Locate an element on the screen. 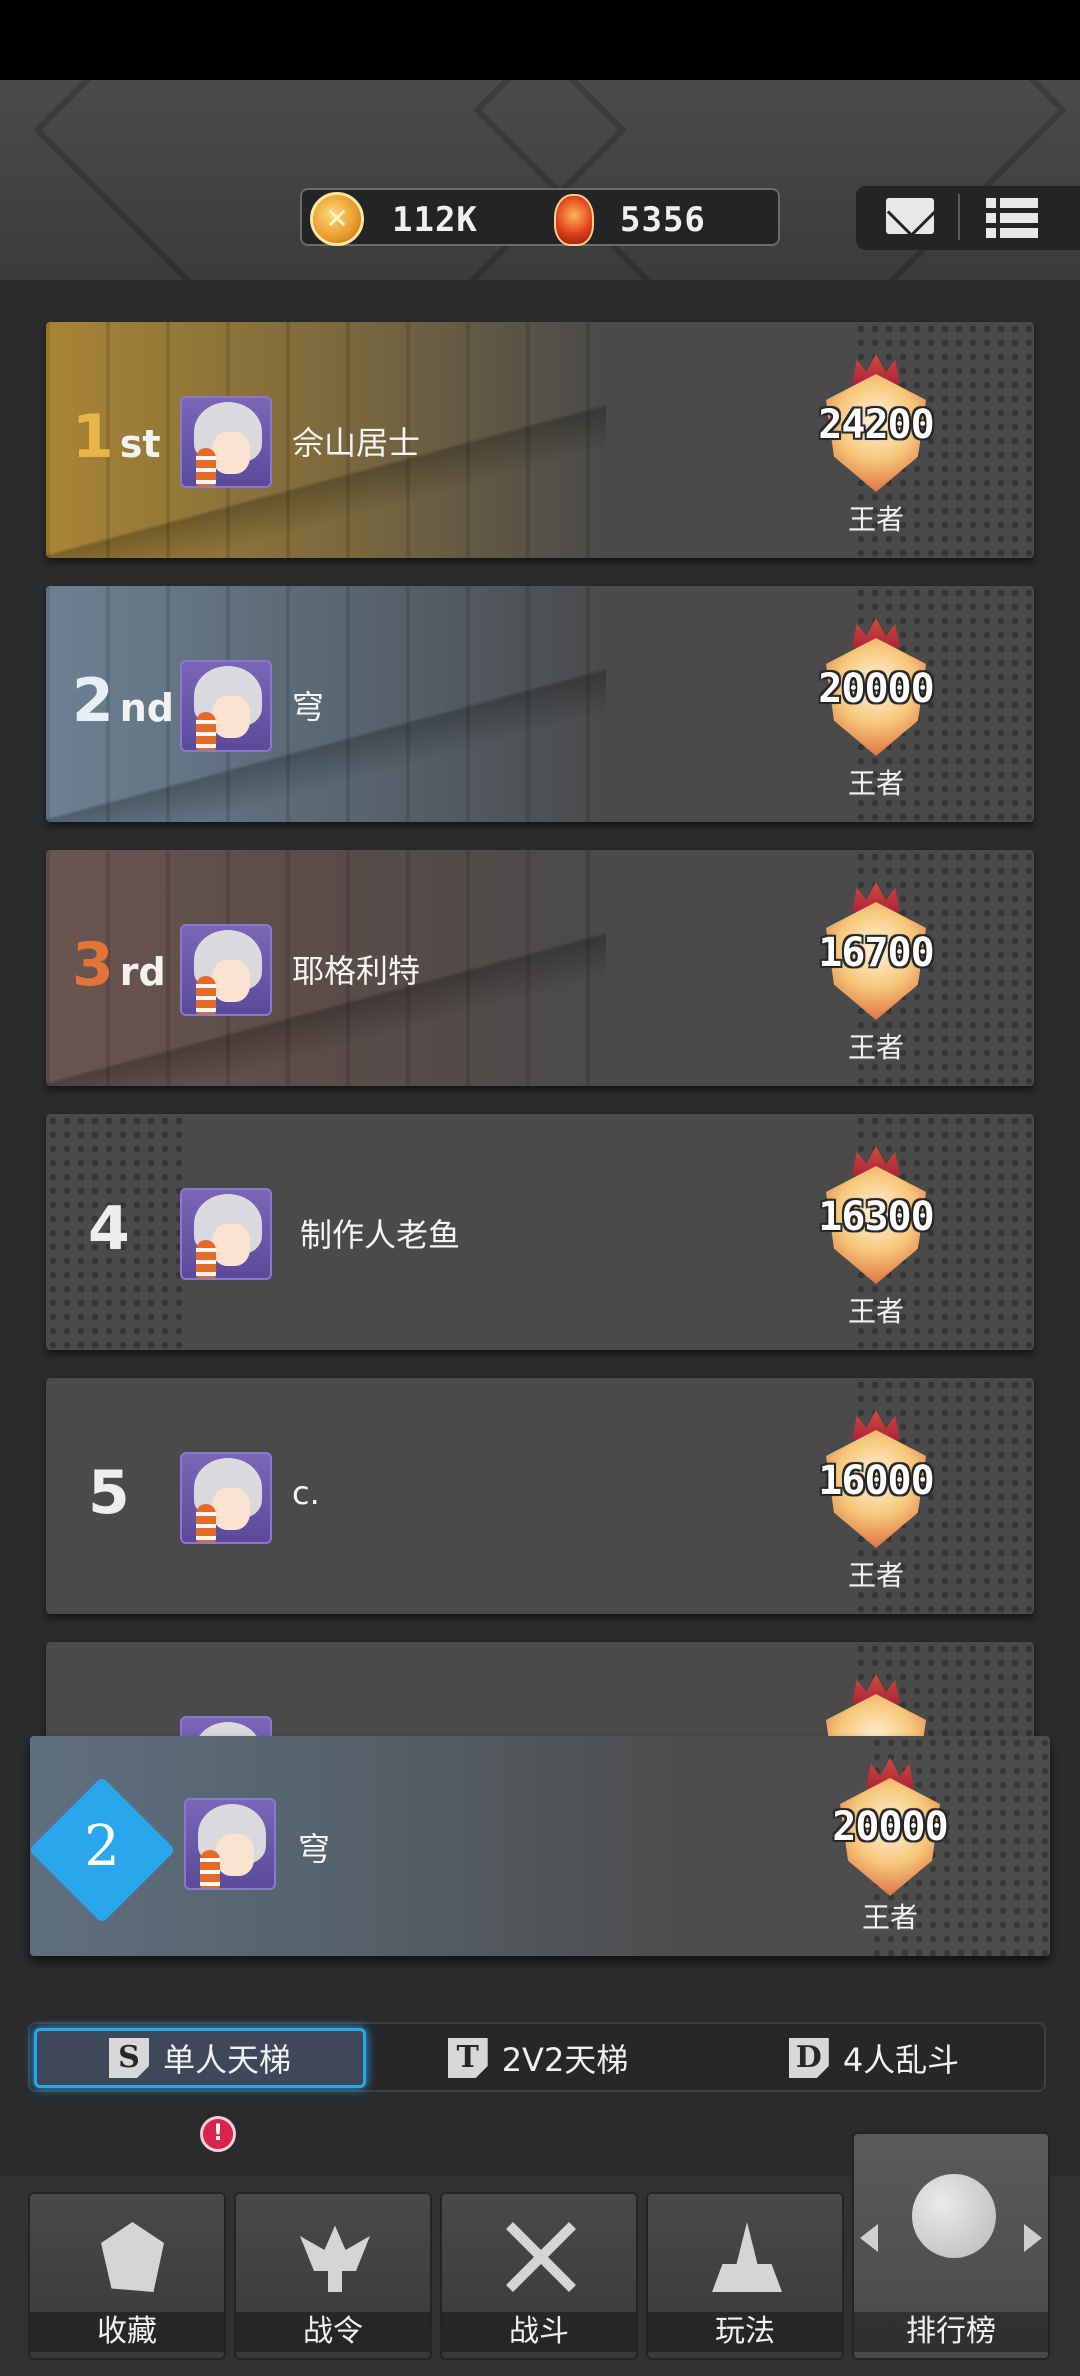  cards-icon is located at coordinates (132, 2257).